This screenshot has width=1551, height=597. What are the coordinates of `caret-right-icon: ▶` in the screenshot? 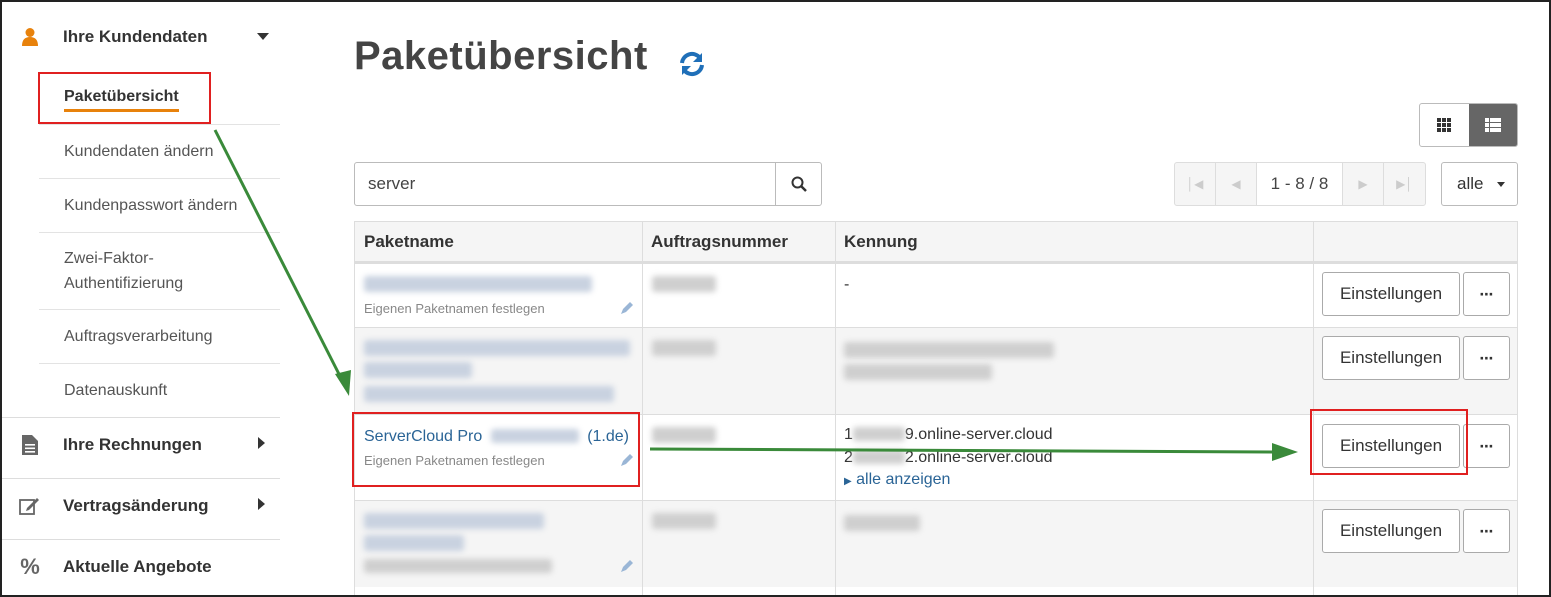 It's located at (848, 481).